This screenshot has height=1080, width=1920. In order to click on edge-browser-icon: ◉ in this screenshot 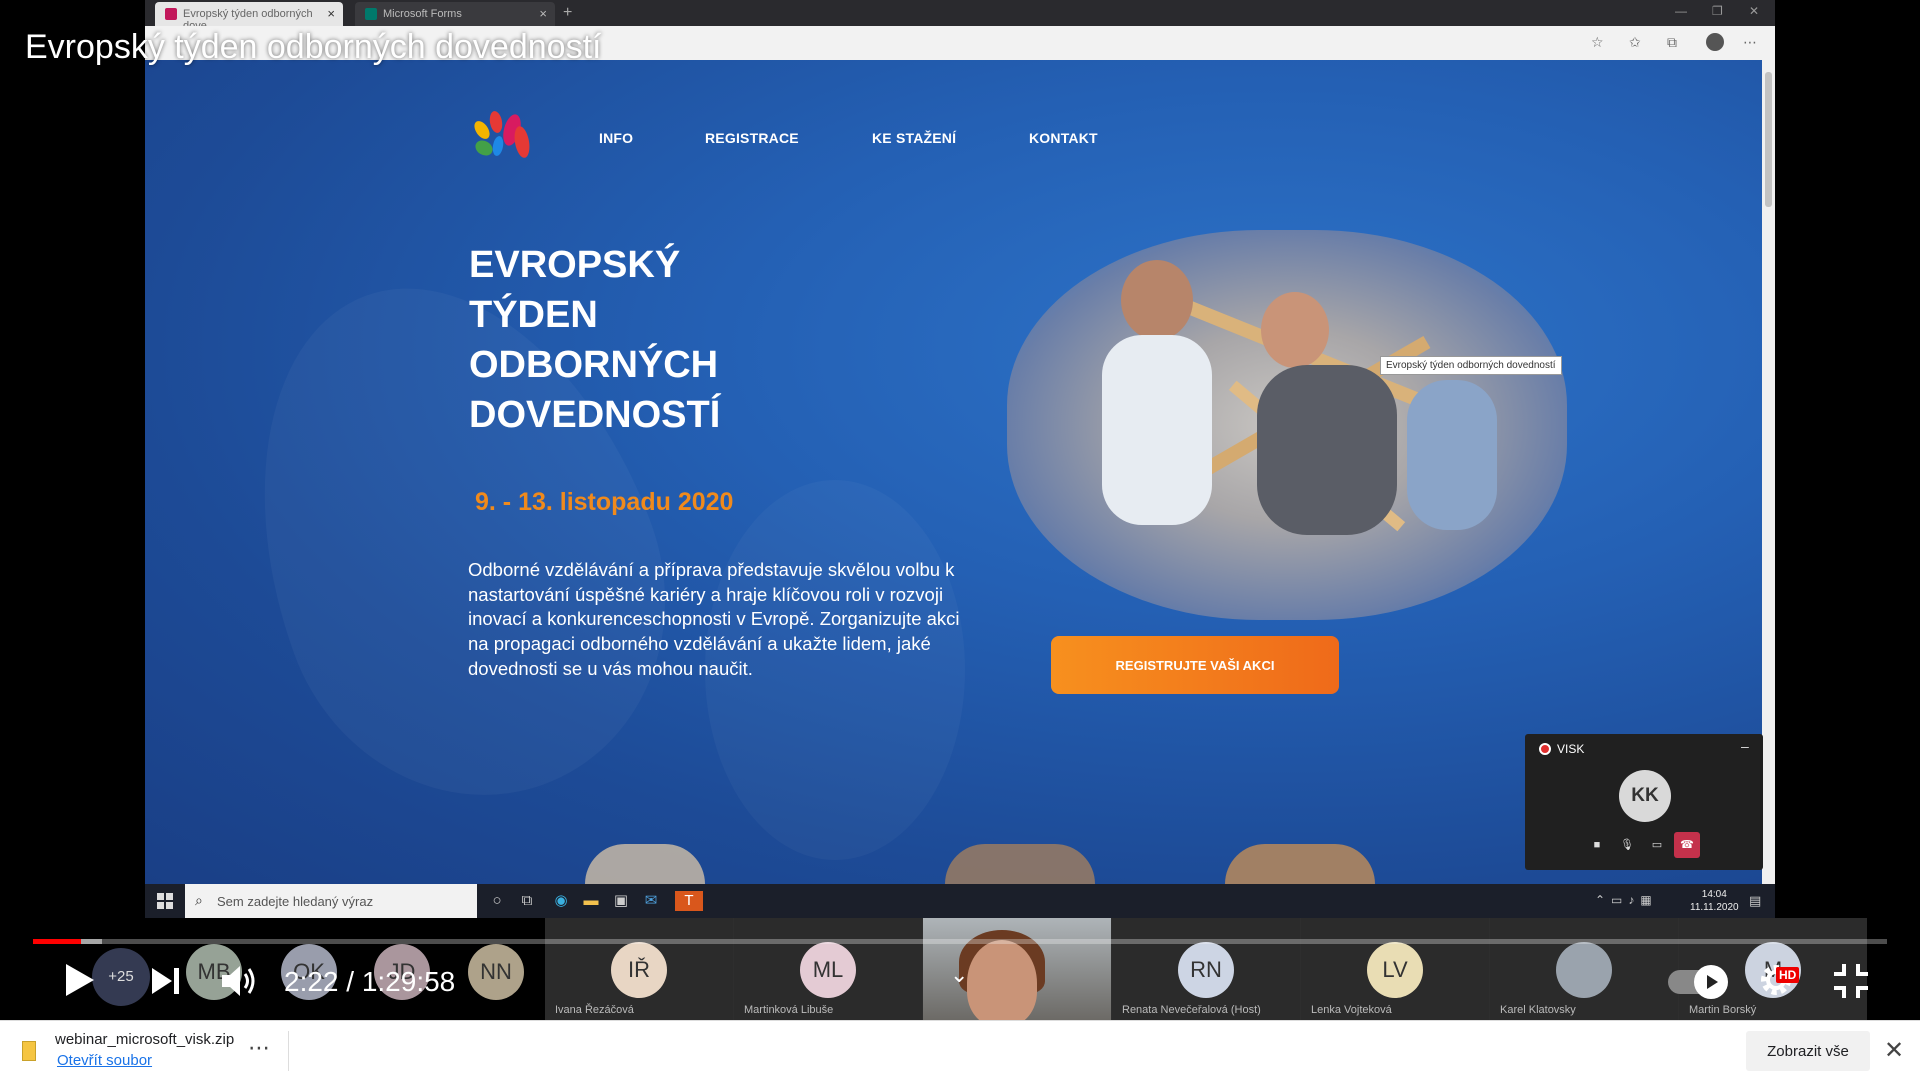, I will do `click(561, 901)`.